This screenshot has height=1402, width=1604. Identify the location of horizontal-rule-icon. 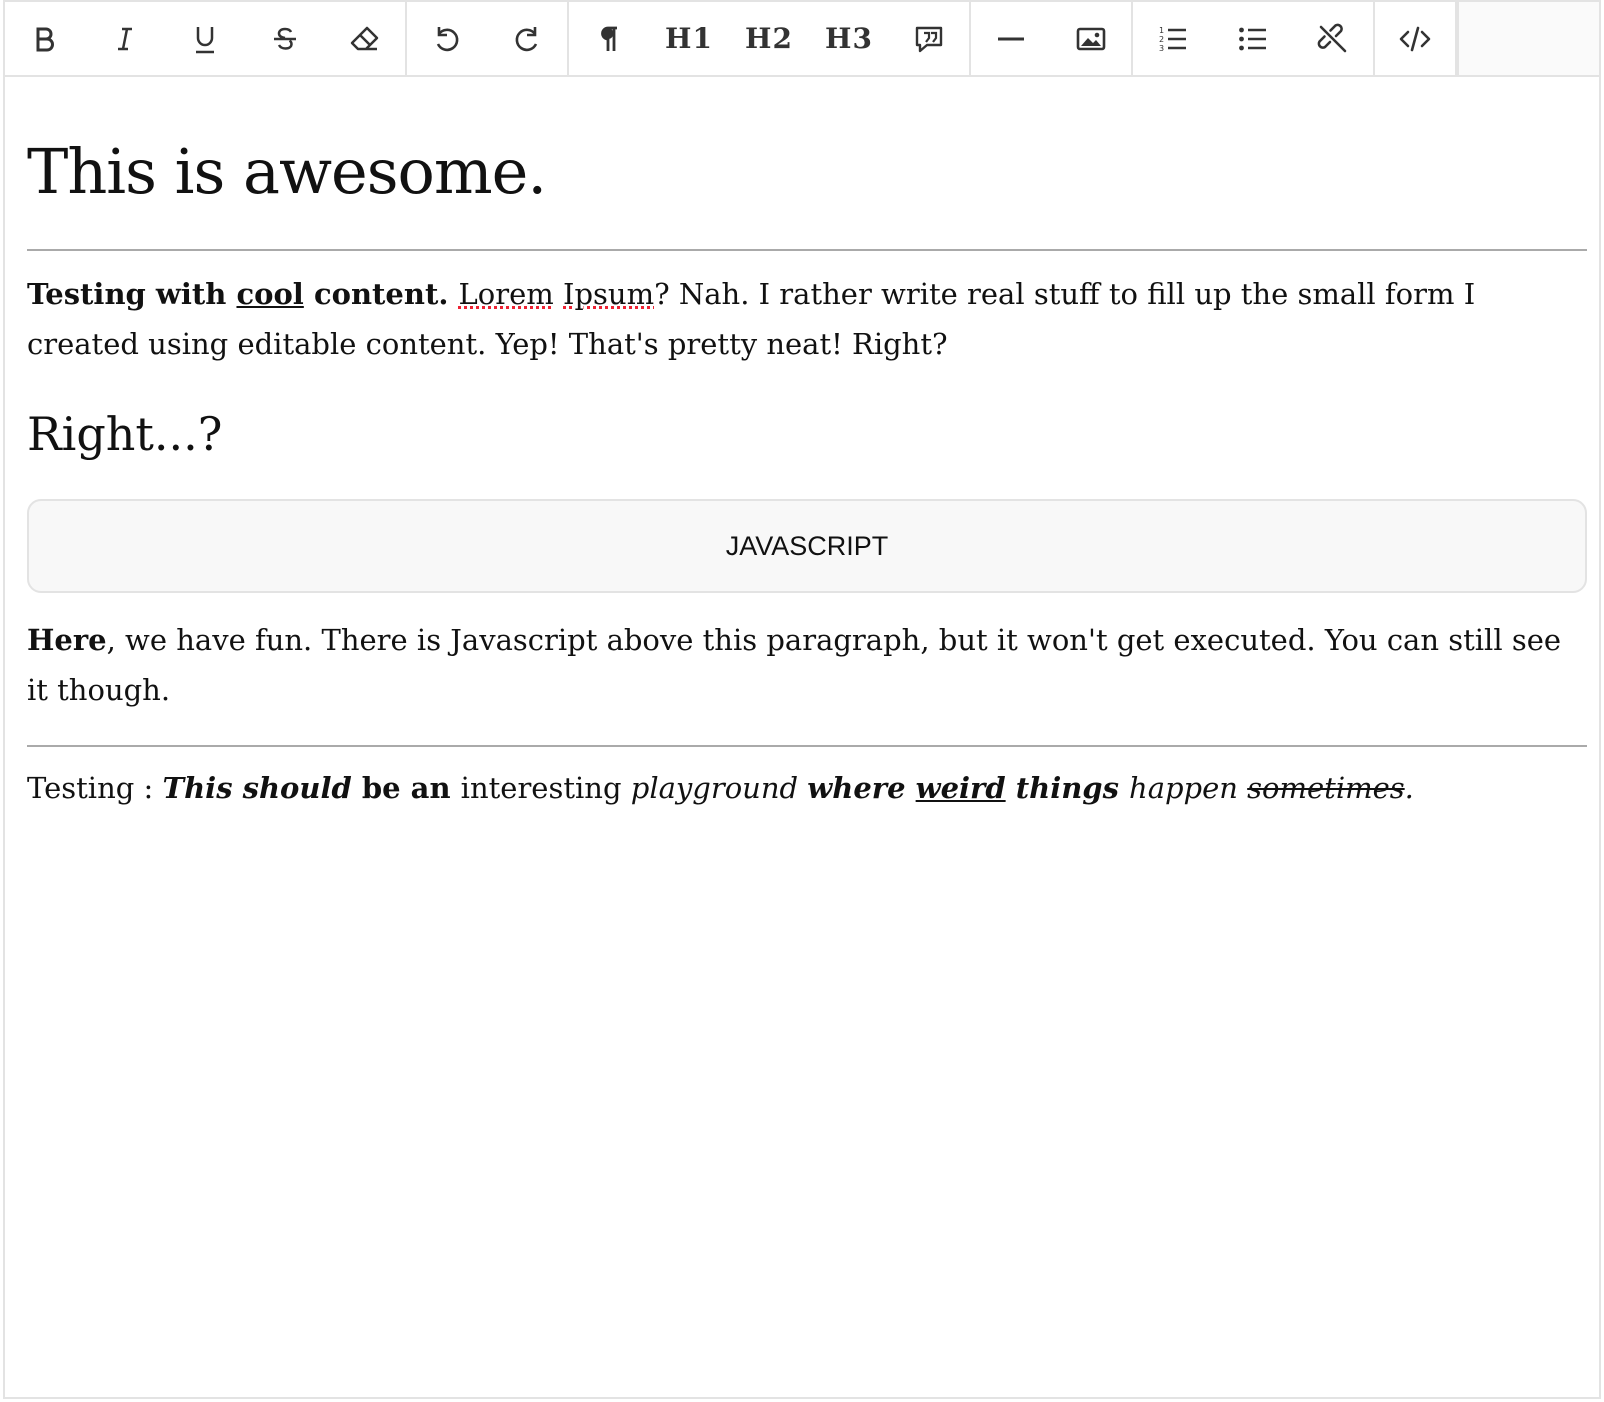
(1011, 38).